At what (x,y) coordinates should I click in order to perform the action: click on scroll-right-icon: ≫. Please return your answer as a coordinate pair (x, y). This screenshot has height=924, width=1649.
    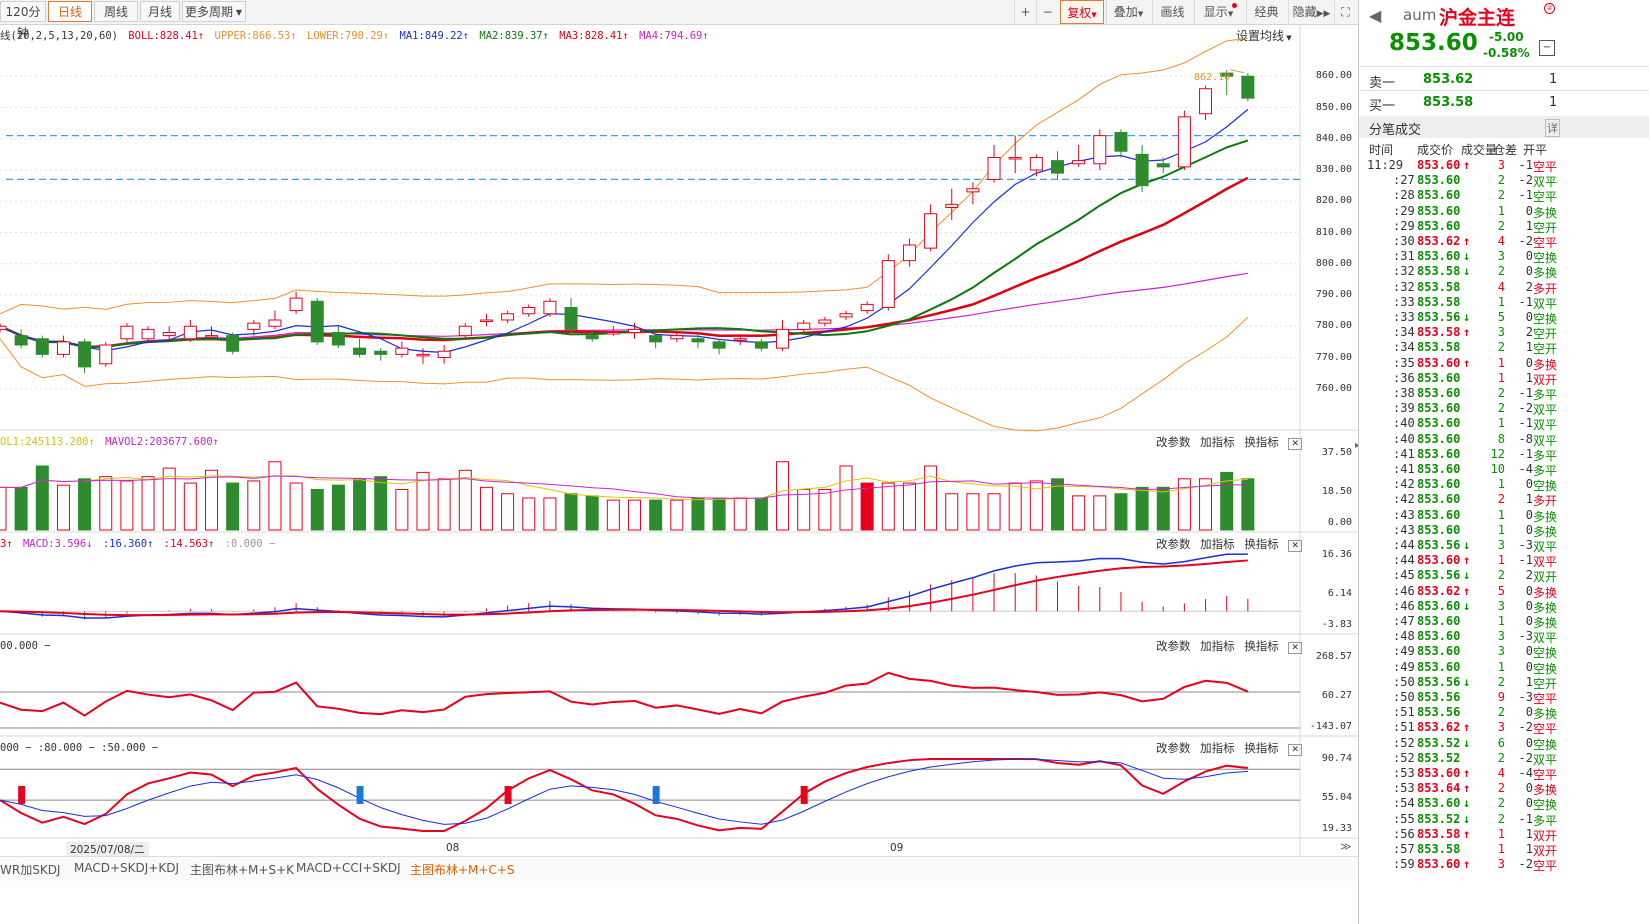
    Looking at the image, I should click on (1346, 846).